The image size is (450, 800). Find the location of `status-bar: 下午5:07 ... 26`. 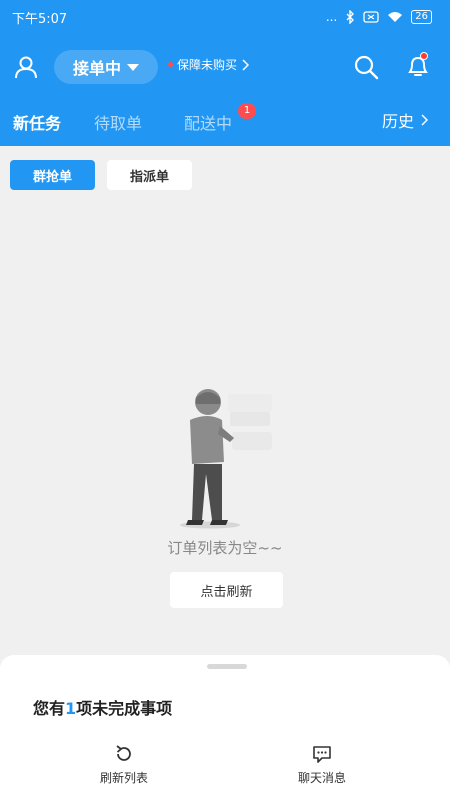

status-bar: 下午5:07 ... 26 is located at coordinates (225, 17).